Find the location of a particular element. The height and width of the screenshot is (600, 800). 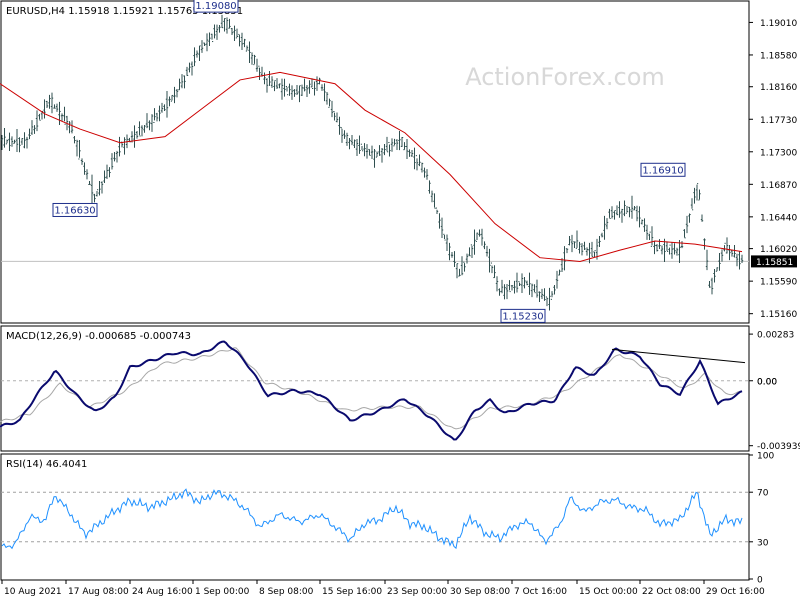

price-annotation-label: 1.16630 is located at coordinates (74, 210).